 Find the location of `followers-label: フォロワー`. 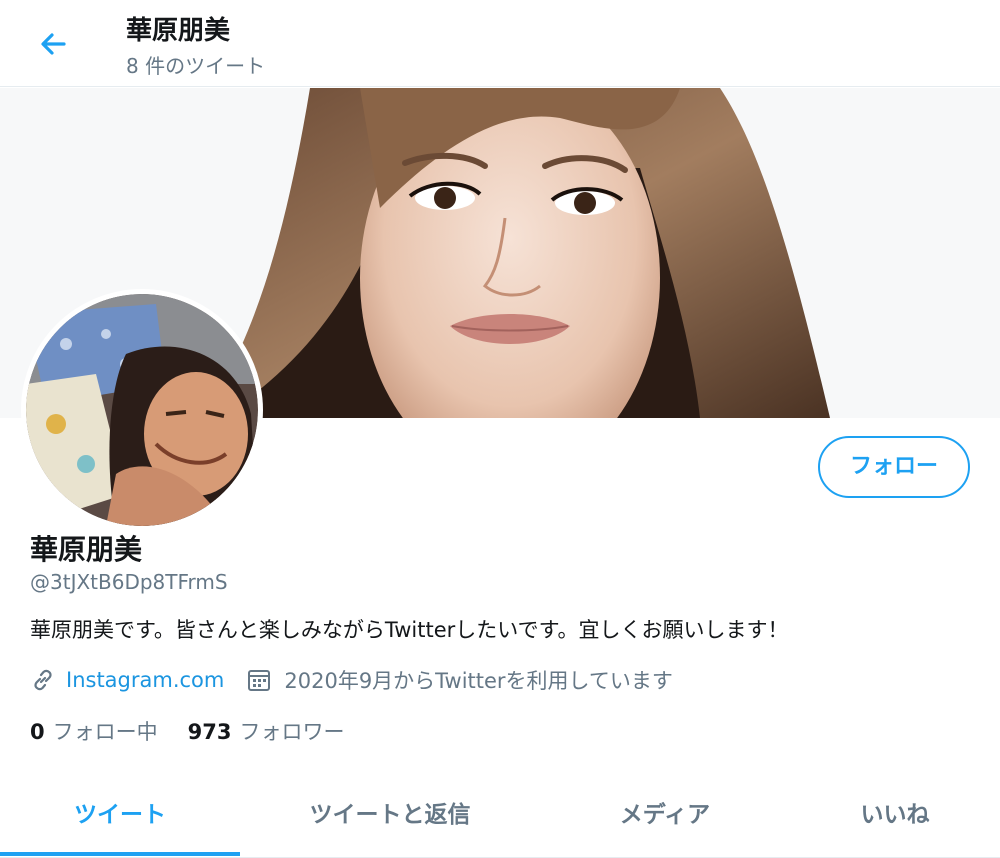

followers-label: フォロワー is located at coordinates (292, 732).